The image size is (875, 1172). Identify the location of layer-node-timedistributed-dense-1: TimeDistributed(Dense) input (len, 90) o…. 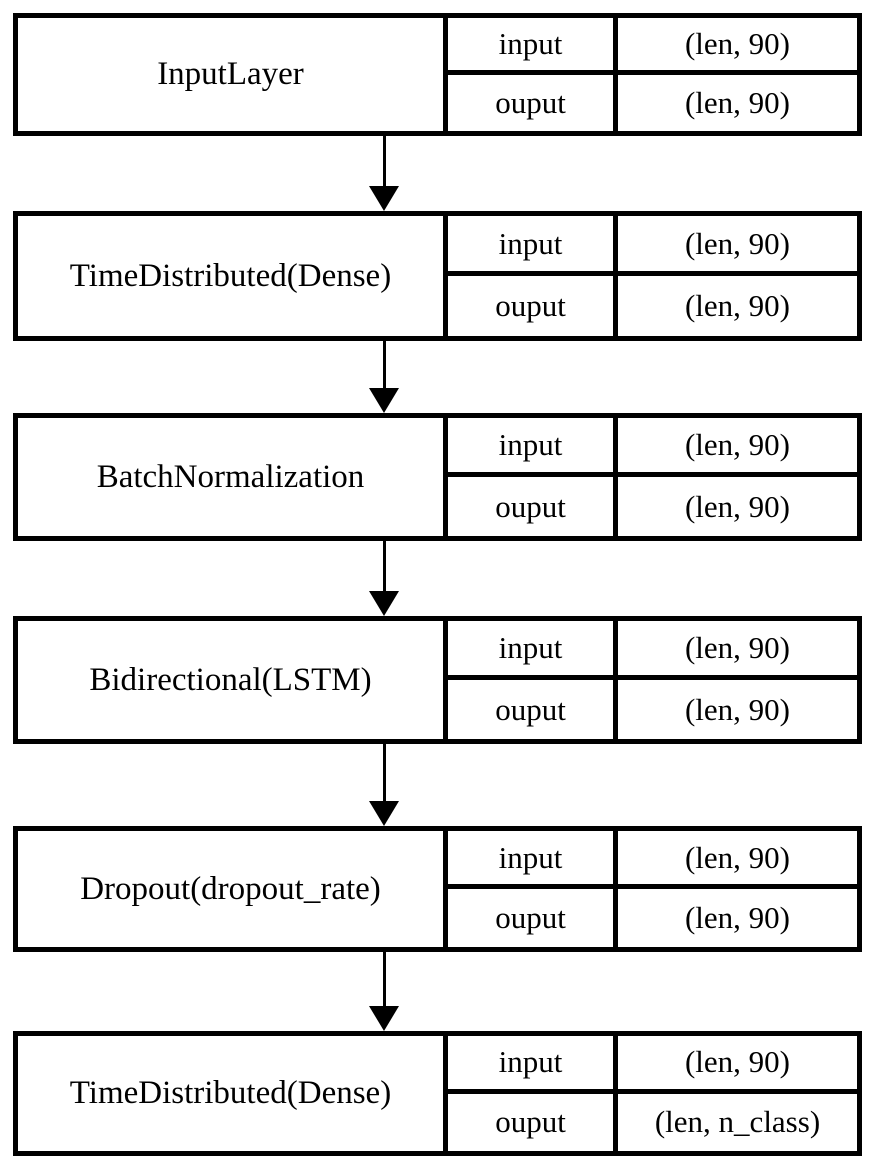
(437, 276).